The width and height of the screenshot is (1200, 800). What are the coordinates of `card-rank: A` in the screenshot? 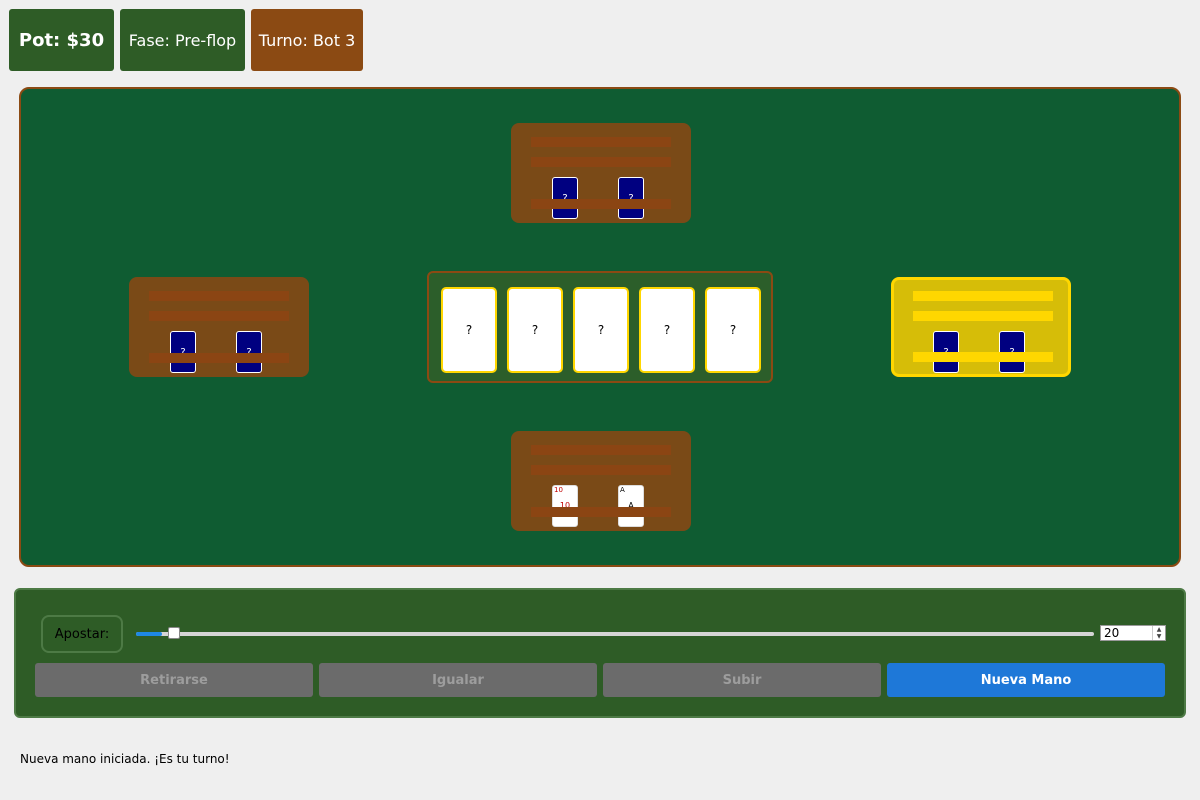 It's located at (622, 490).